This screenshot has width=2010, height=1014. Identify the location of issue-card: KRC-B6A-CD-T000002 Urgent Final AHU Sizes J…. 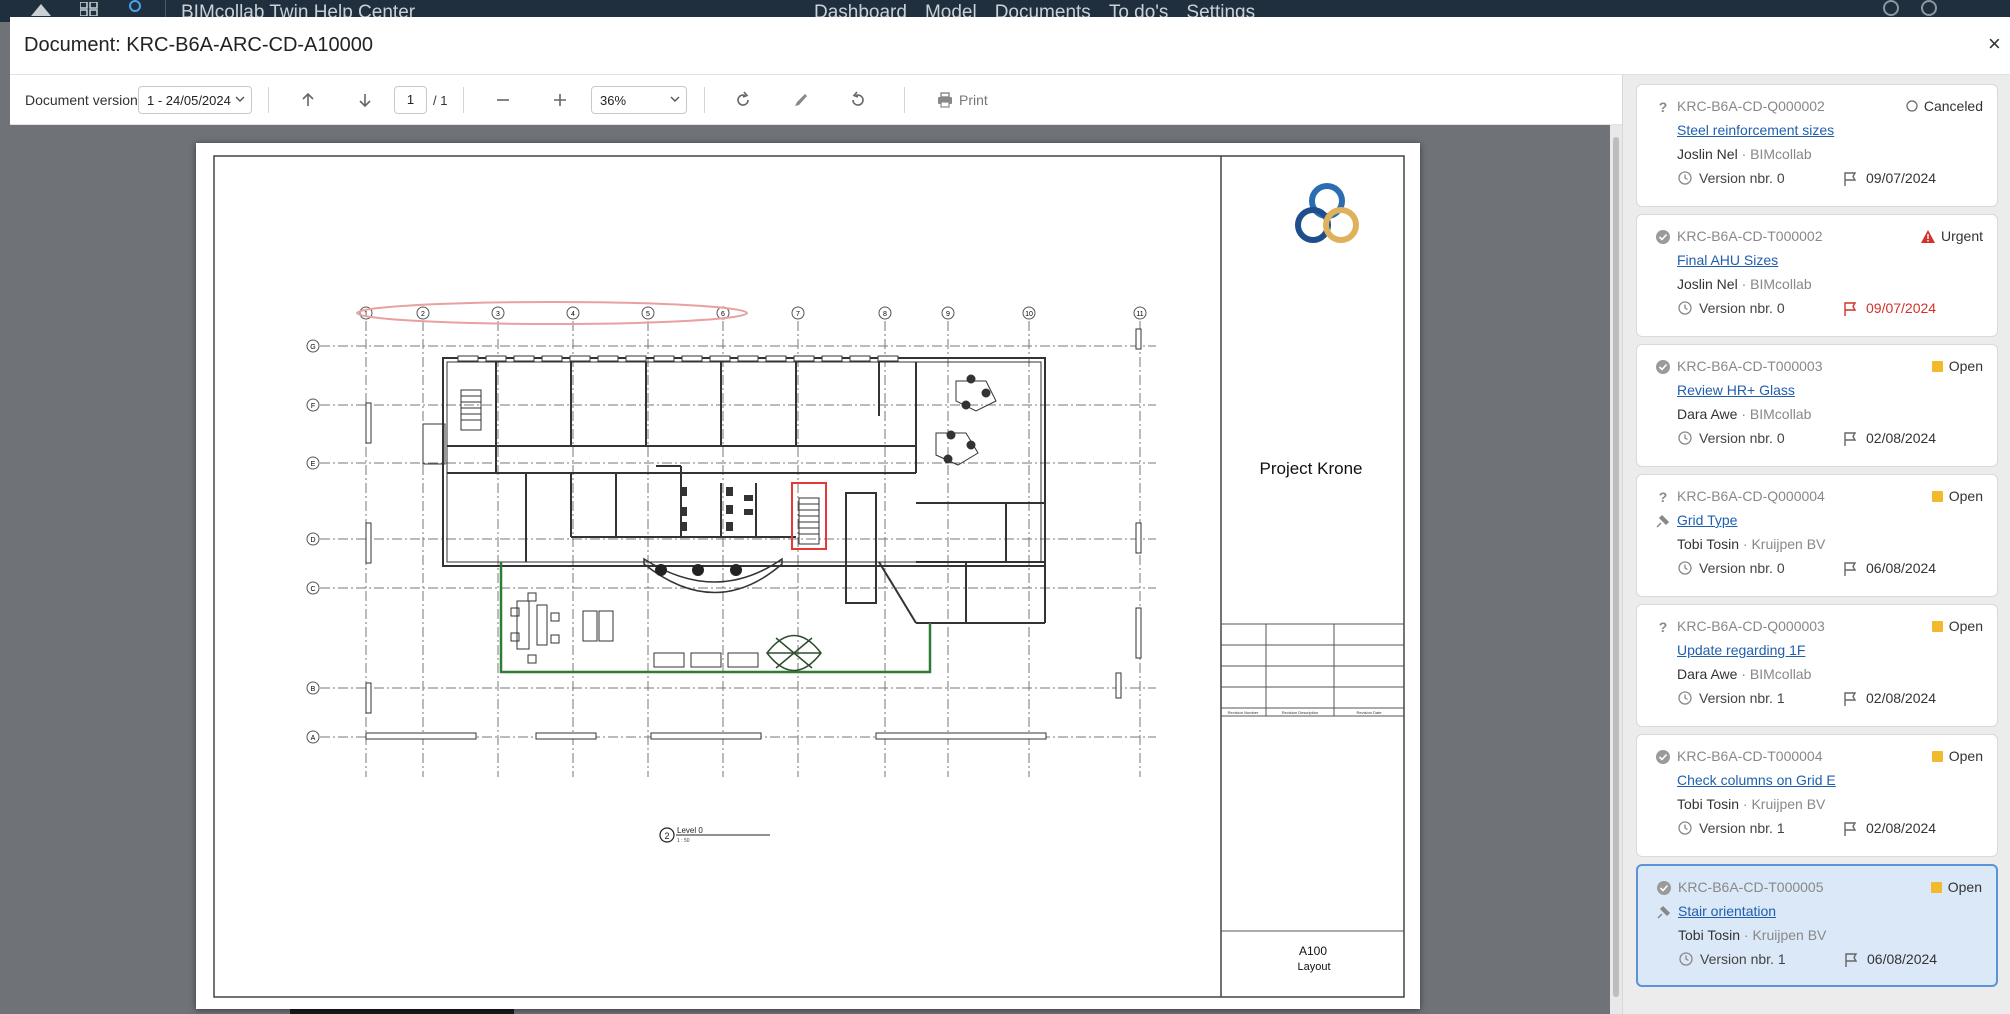
(1817, 275).